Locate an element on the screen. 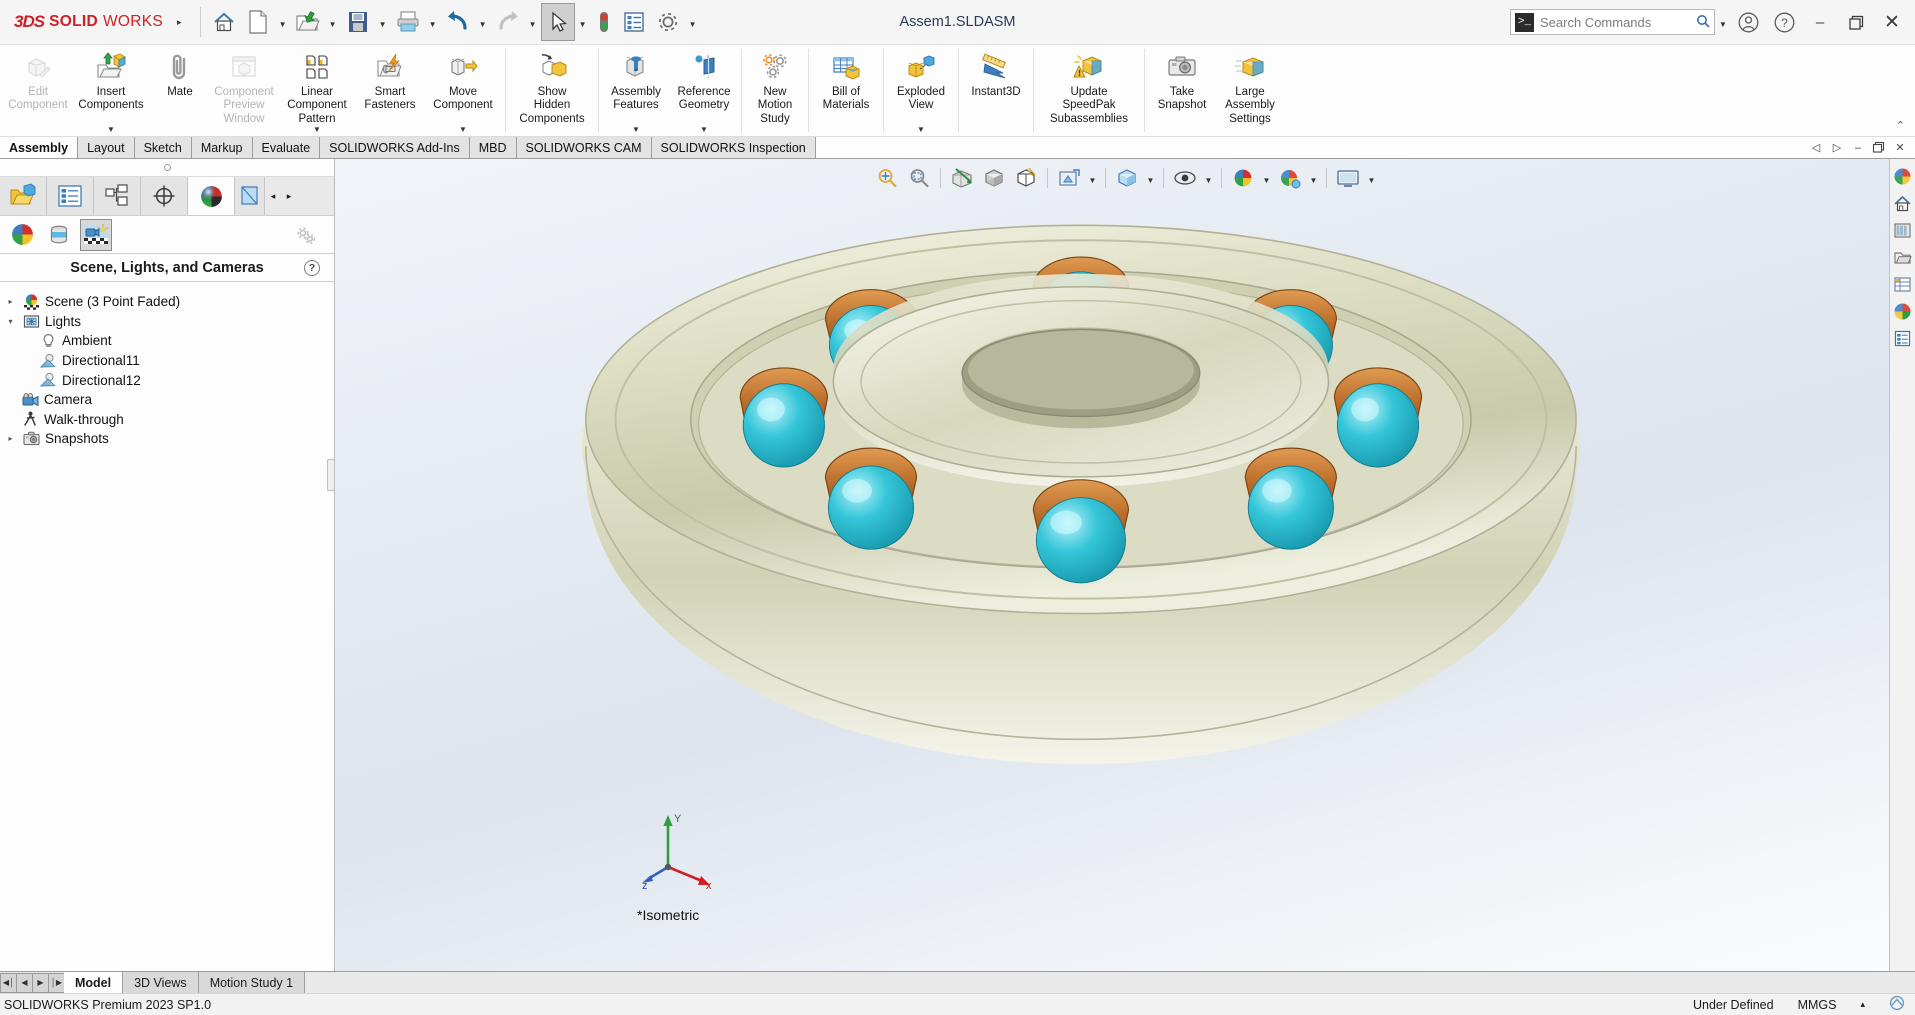 The width and height of the screenshot is (1915, 1015). collapse-twisty-icon: ▾ is located at coordinates (10, 321).